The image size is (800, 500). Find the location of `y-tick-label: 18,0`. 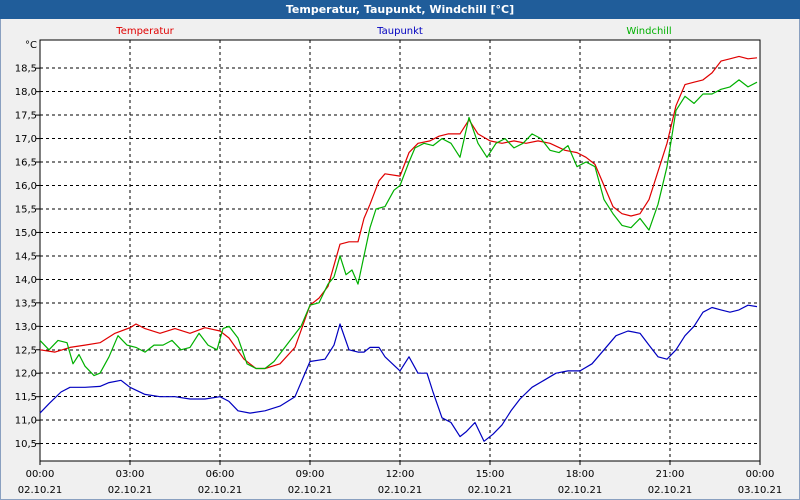

y-tick-label: 18,0 is located at coordinates (26, 92).